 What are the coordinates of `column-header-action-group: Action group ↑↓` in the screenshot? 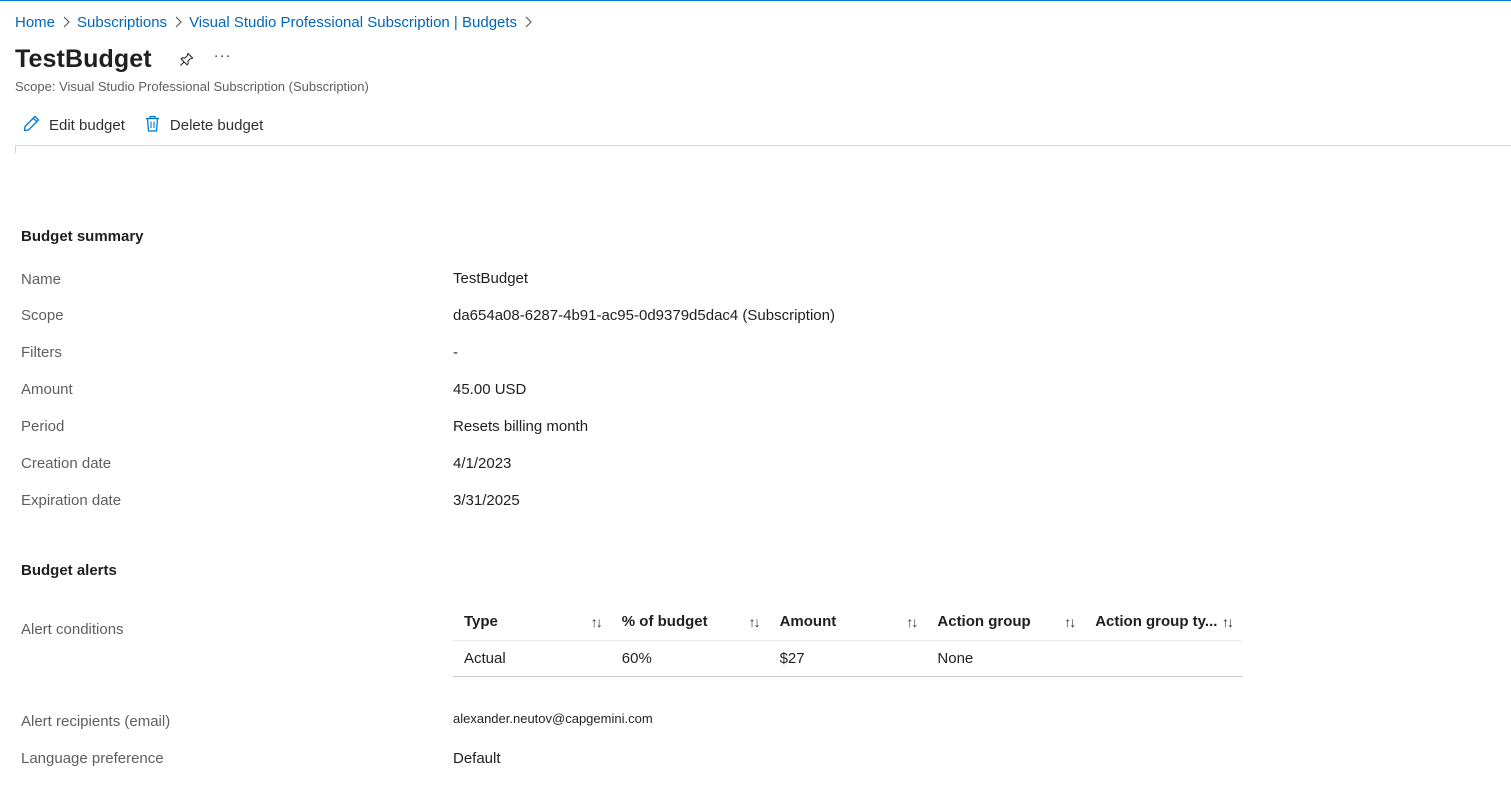 It's located at (1005, 621).